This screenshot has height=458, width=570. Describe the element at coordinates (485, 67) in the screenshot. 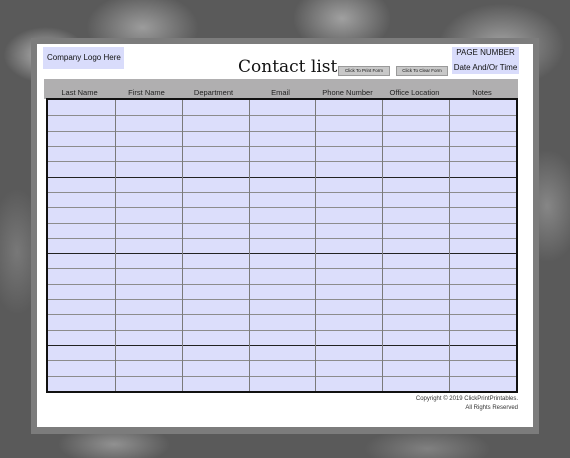

I see `date-time-field: Date And/Or Time` at that location.